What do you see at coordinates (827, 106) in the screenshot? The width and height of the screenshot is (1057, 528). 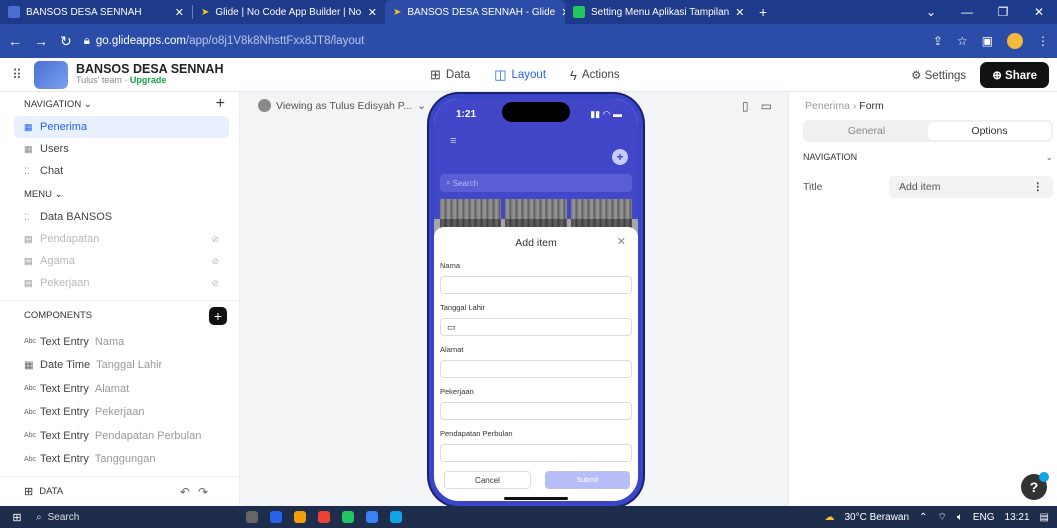 I see `breadcrumb-parent: Penerima` at bounding box center [827, 106].